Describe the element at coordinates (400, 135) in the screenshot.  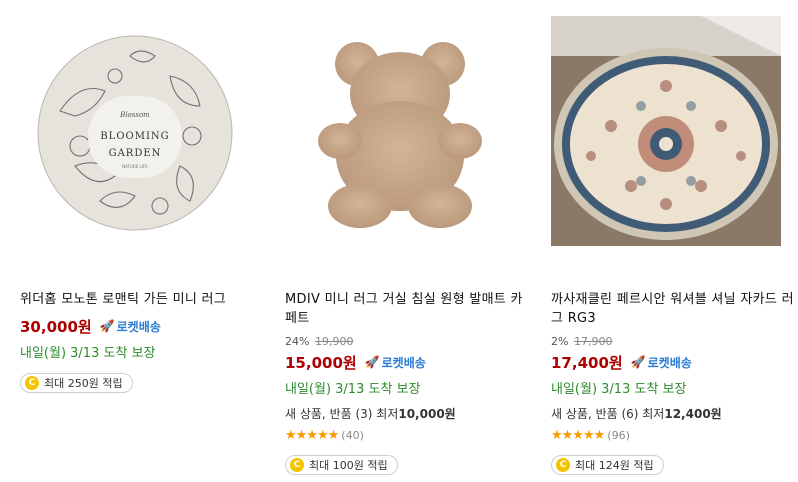
I see `rug-image-bear` at that location.